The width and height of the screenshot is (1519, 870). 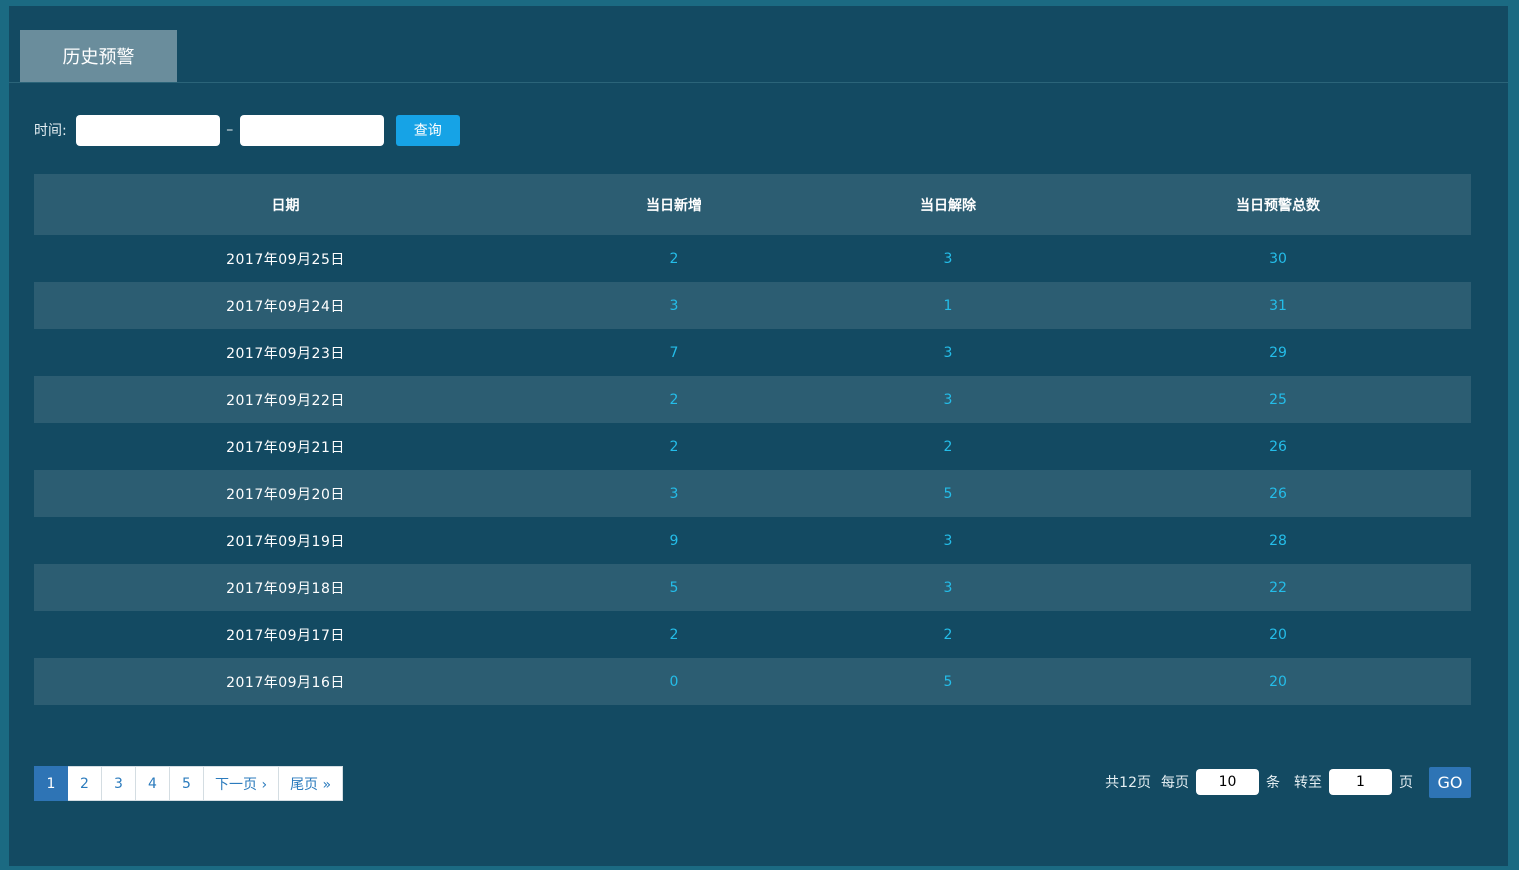 I want to click on table-row: 2017年09月18日 5 3 22, so click(x=752, y=587).